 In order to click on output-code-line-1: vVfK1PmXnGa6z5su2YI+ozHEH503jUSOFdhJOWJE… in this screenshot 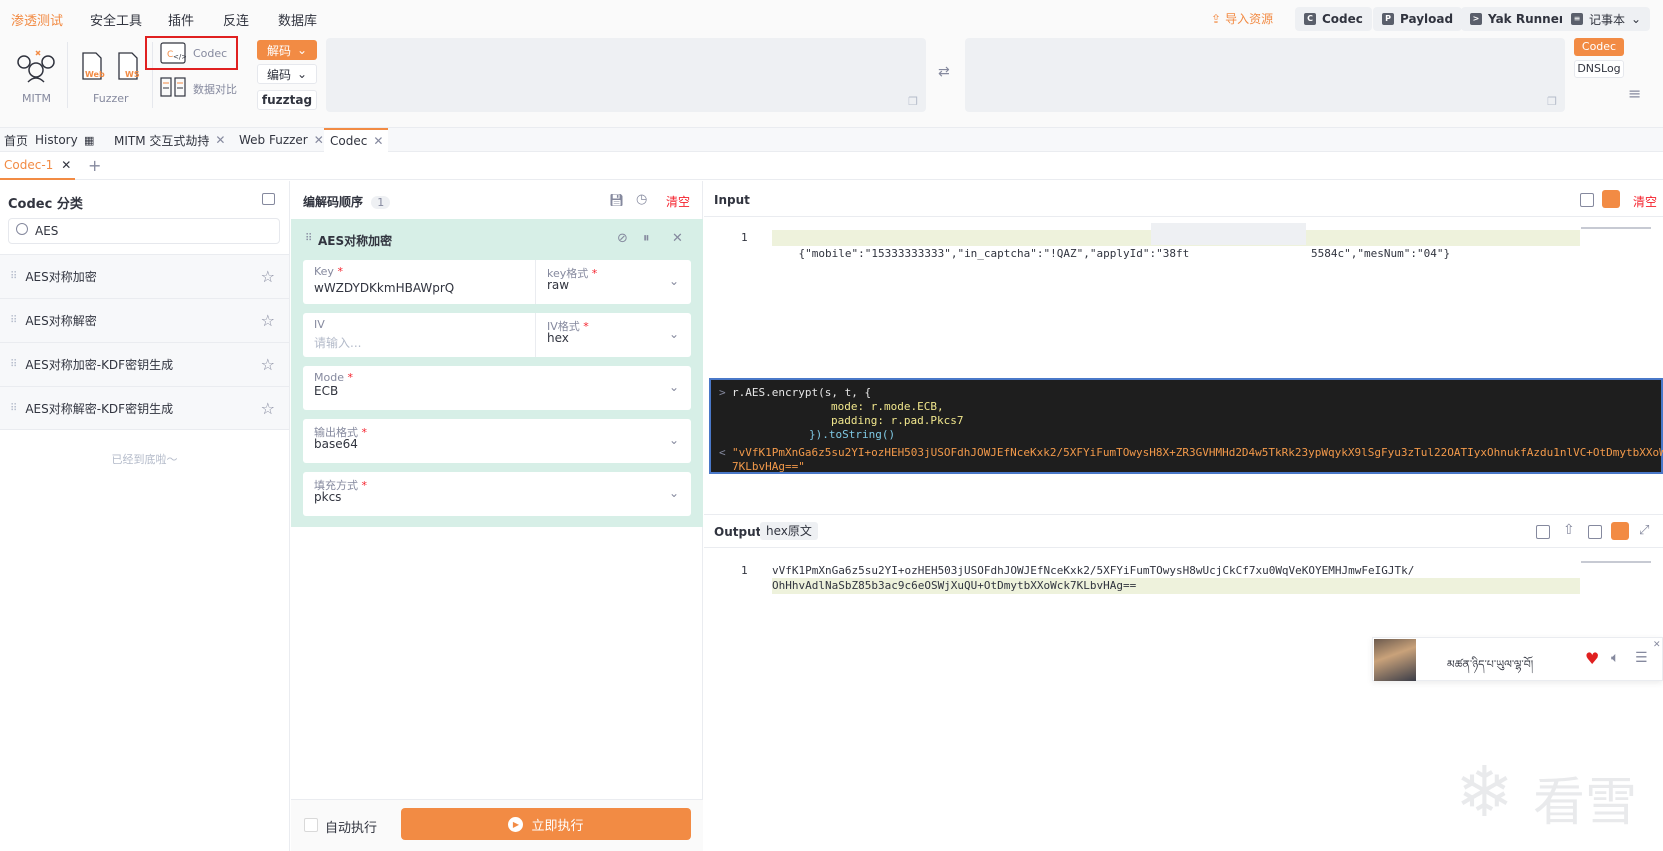, I will do `click(1093, 571)`.